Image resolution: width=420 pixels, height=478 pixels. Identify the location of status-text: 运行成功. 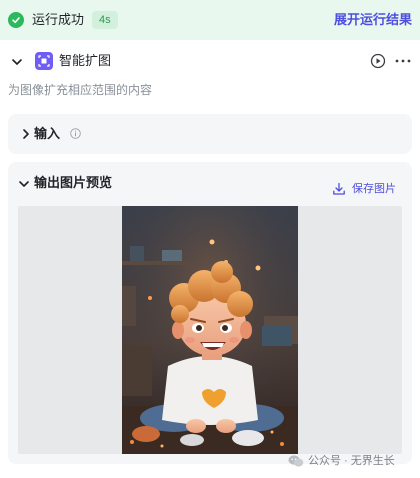
(58, 19).